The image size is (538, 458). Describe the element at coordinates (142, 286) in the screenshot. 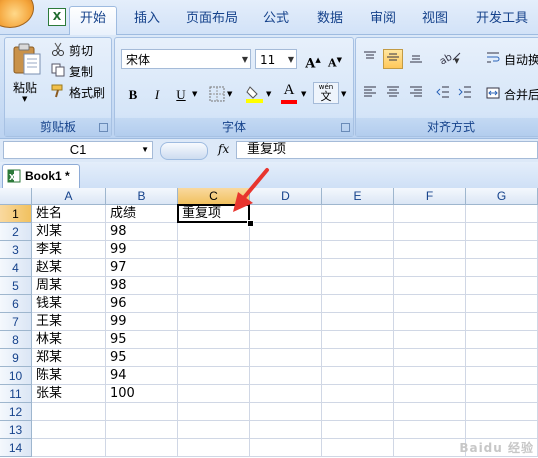

I see `cell-b5: 98` at that location.